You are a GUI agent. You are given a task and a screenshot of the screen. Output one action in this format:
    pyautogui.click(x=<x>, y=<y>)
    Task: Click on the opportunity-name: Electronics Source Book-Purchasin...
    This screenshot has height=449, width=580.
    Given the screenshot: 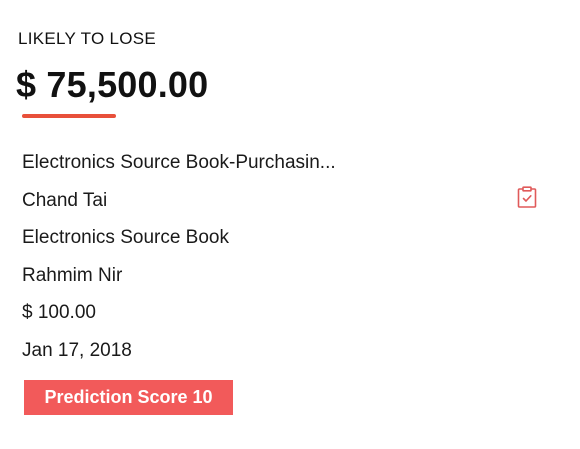 What is the action you would take?
    pyautogui.click(x=179, y=162)
    